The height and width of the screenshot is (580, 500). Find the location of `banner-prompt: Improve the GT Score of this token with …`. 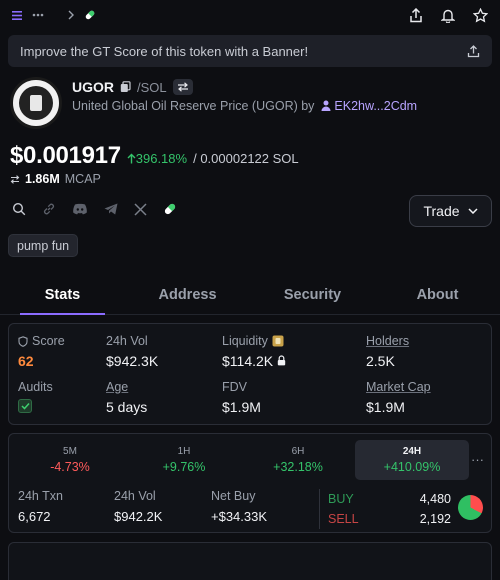

banner-prompt: Improve the GT Score of this token with … is located at coordinates (250, 51).